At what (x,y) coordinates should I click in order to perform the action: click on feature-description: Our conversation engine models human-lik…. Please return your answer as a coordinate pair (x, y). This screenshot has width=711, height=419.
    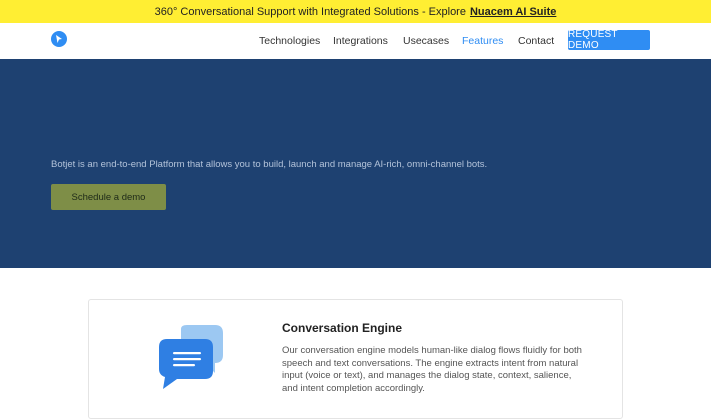
    Looking at the image, I should click on (432, 369).